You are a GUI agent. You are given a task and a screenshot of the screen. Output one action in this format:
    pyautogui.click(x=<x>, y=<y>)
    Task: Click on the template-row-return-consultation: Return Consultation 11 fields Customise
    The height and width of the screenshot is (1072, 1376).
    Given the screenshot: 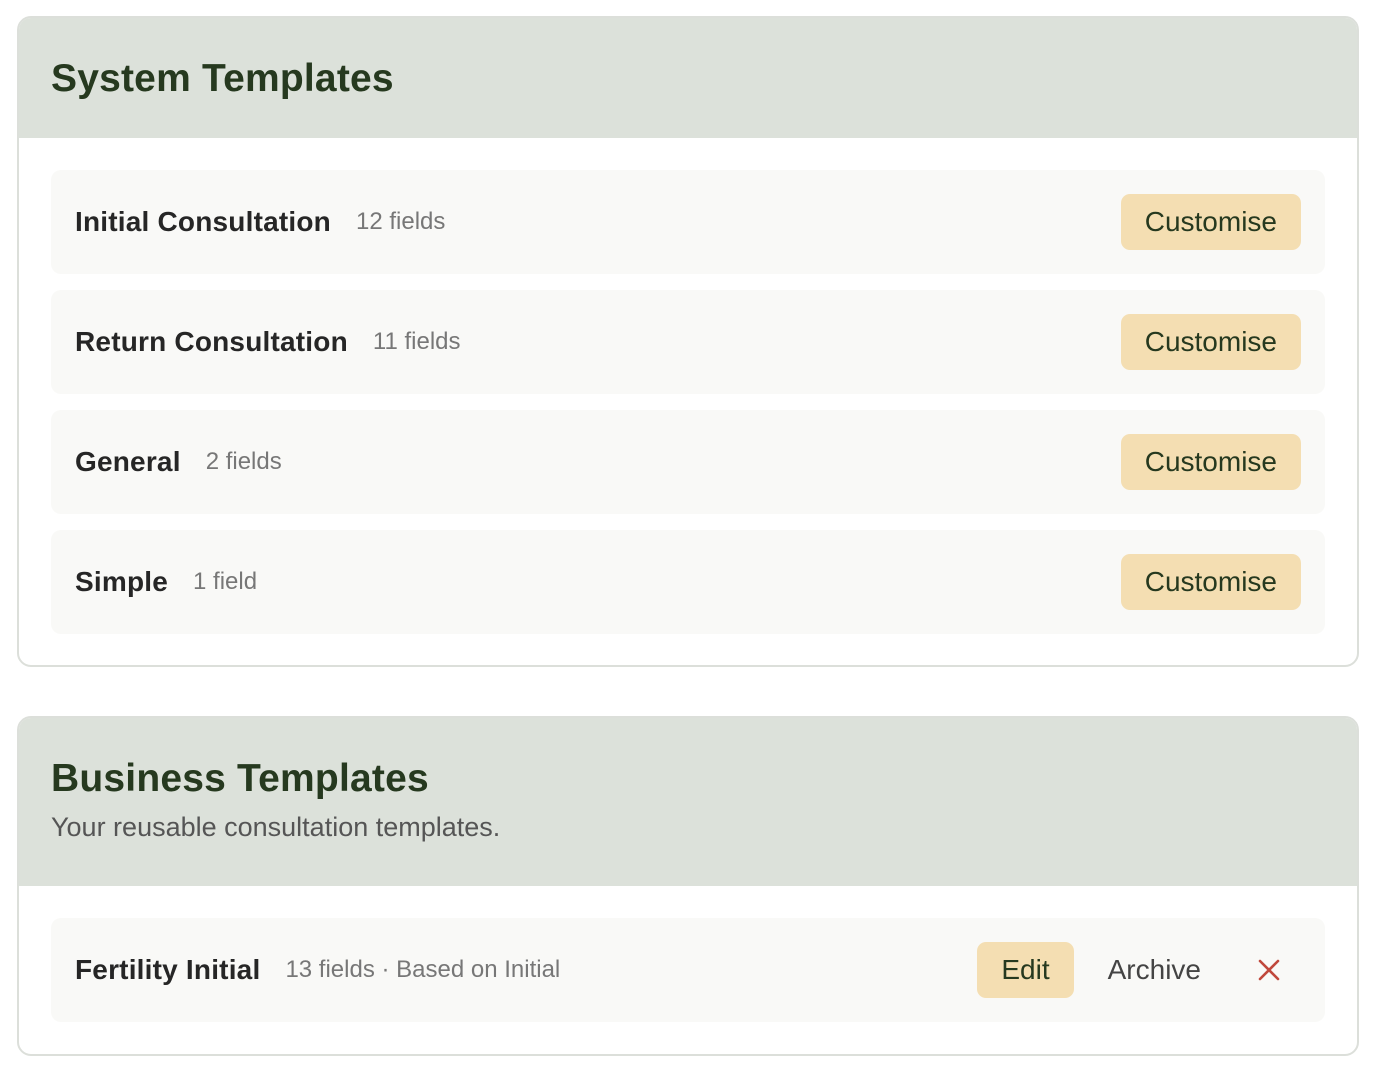 What is the action you would take?
    pyautogui.click(x=688, y=342)
    